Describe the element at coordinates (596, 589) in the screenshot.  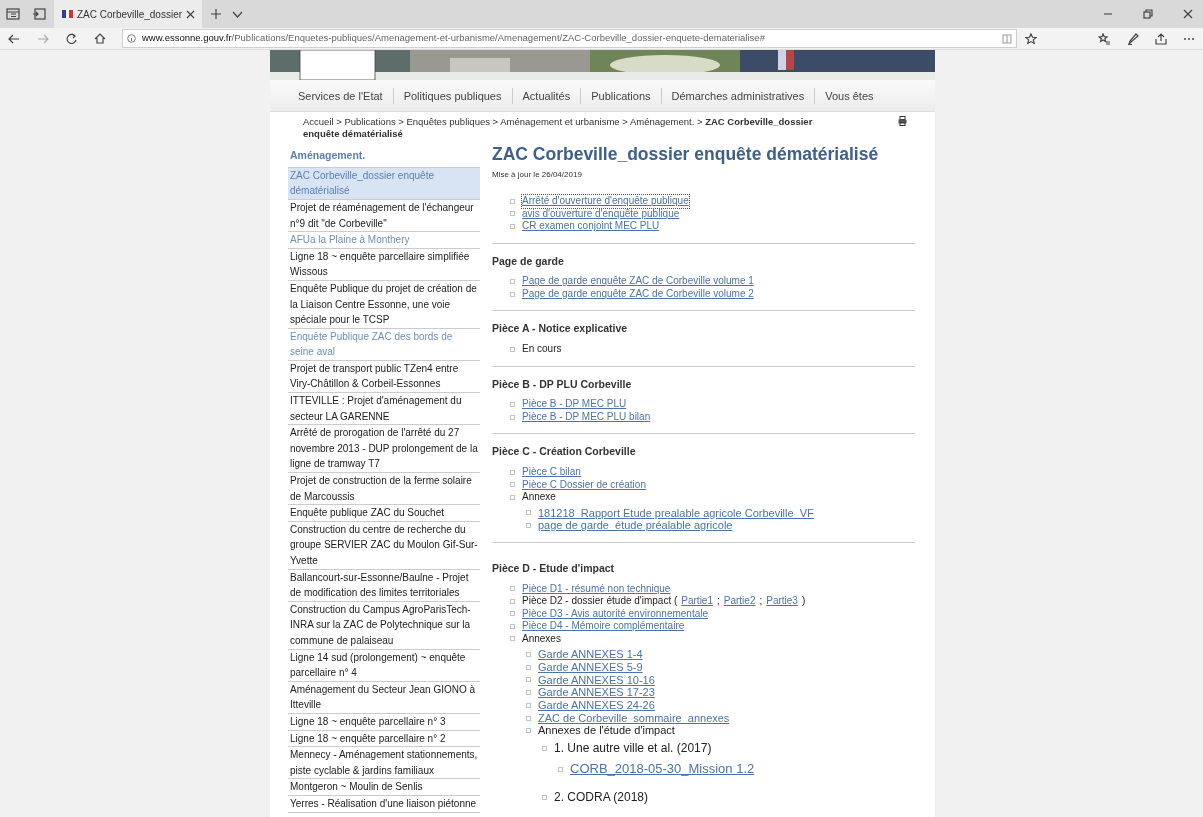
I see `document-link: Pièce D1 - résumé non technique` at that location.